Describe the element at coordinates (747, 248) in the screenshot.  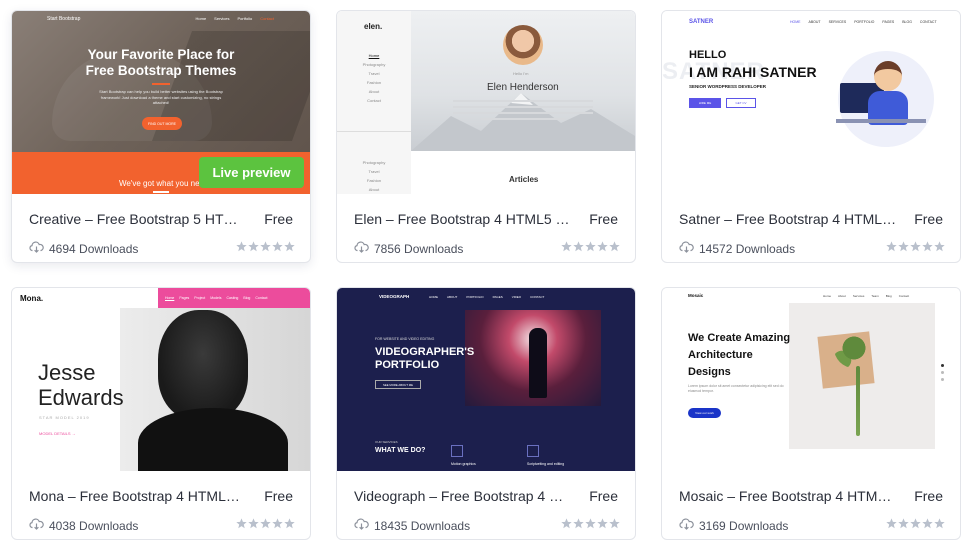
I see `download-count-label: 14572 Downloads` at that location.